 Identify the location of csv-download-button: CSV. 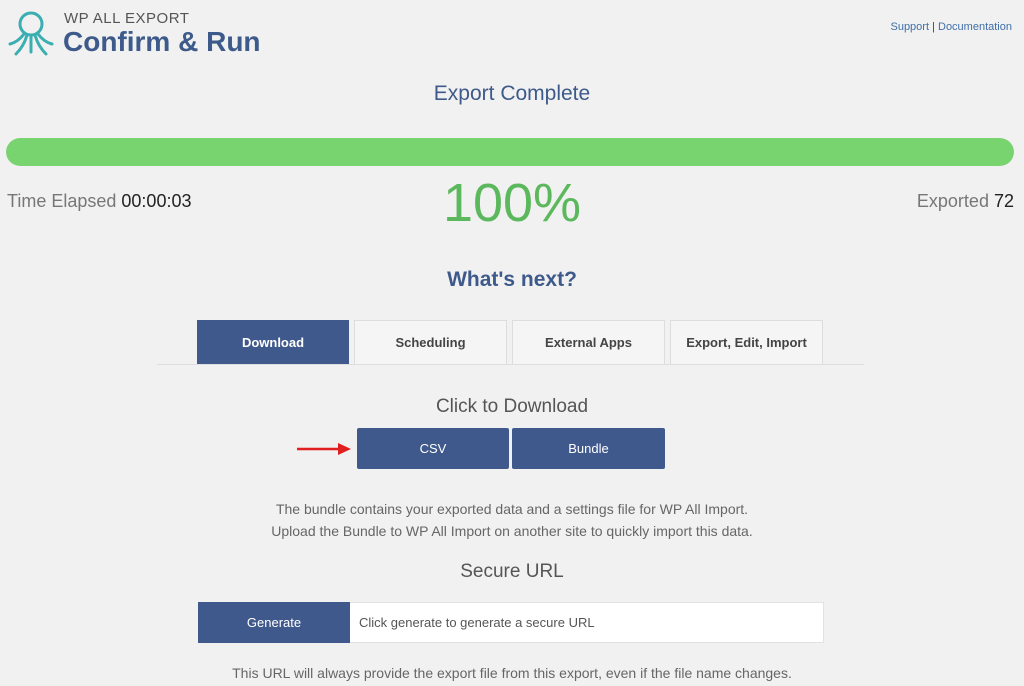
(433, 448).